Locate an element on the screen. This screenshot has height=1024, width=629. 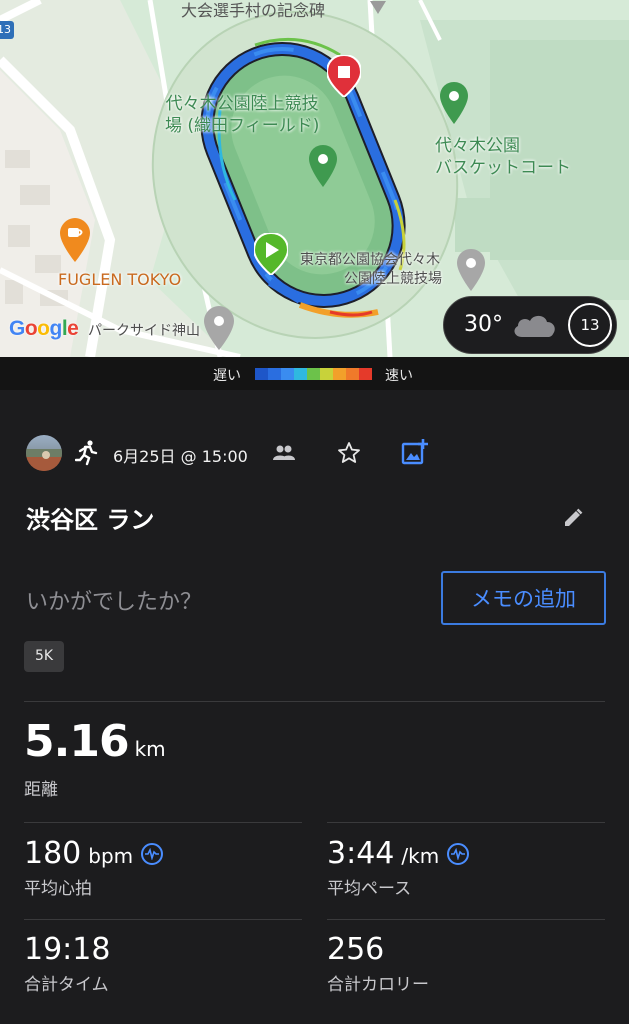
edit-icon is located at coordinates (573, 520).